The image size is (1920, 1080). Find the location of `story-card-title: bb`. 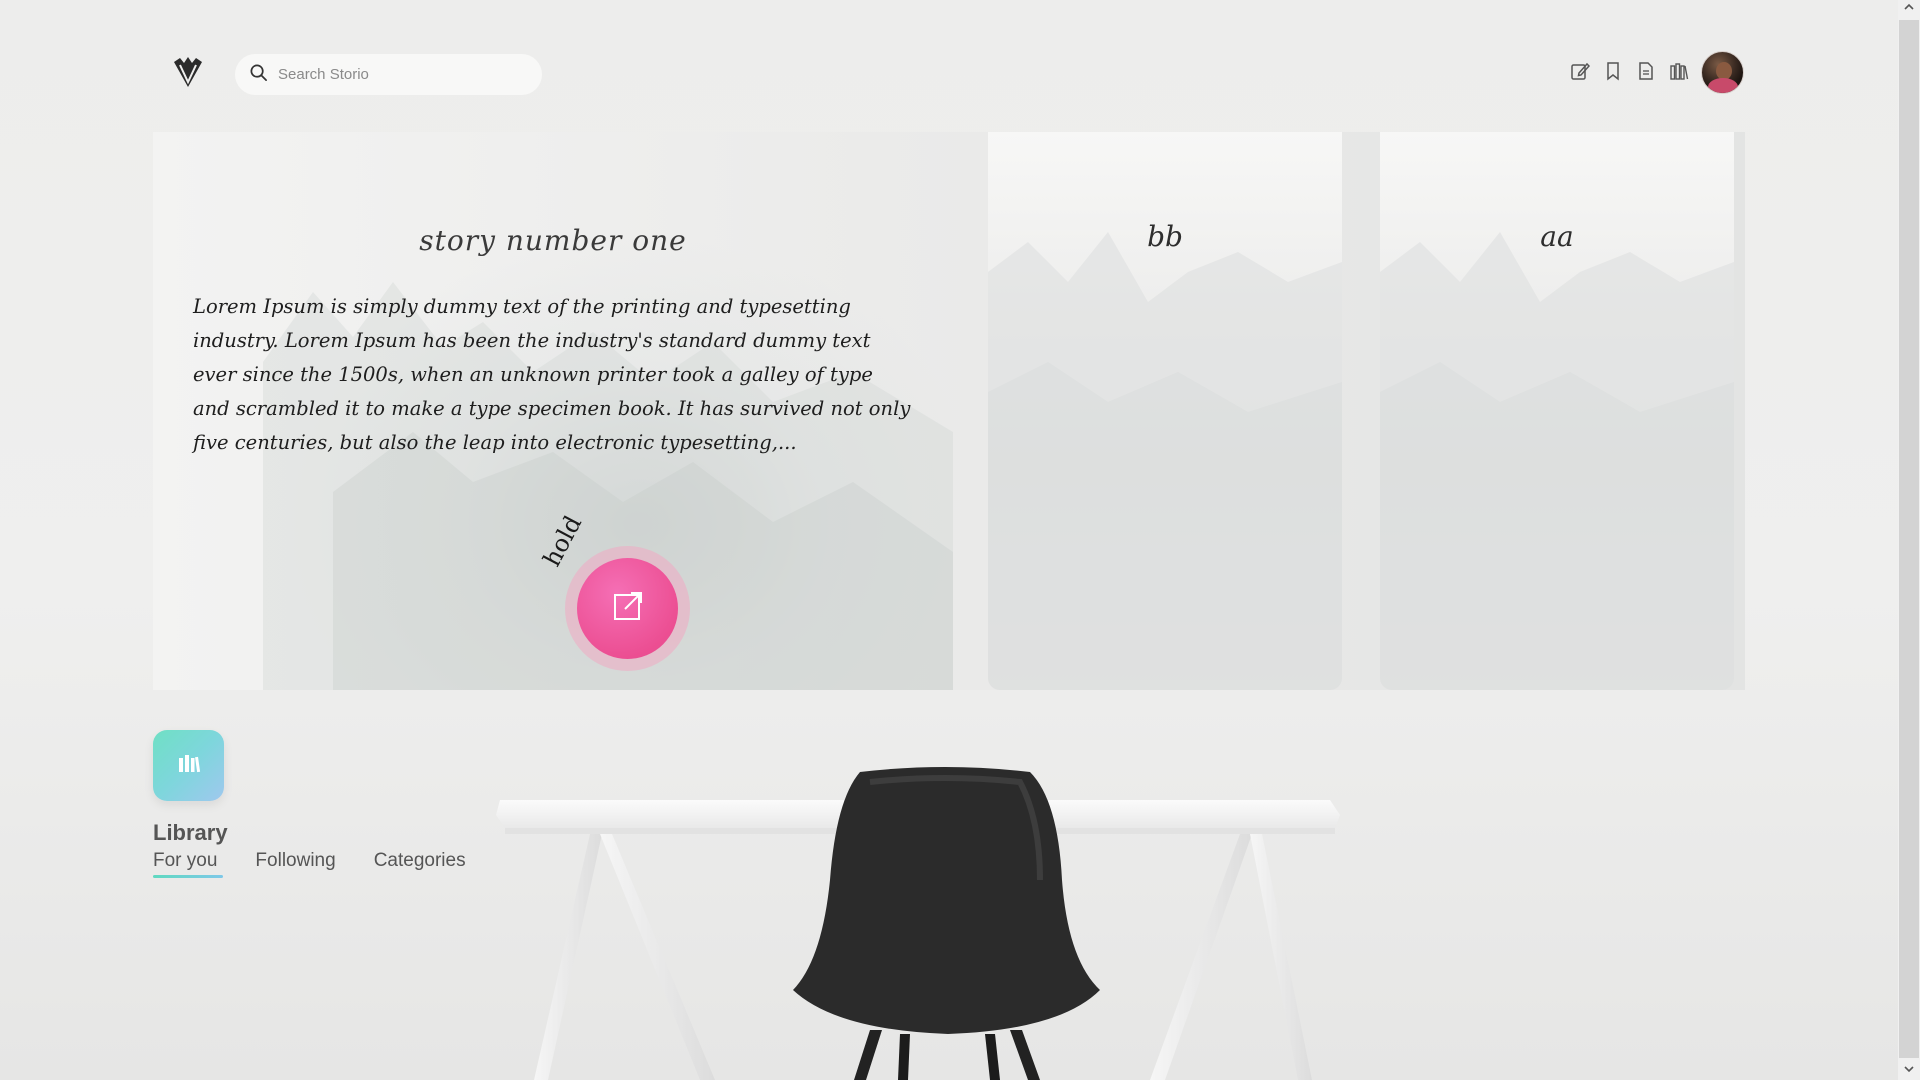

story-card-title: bb is located at coordinates (1165, 236).